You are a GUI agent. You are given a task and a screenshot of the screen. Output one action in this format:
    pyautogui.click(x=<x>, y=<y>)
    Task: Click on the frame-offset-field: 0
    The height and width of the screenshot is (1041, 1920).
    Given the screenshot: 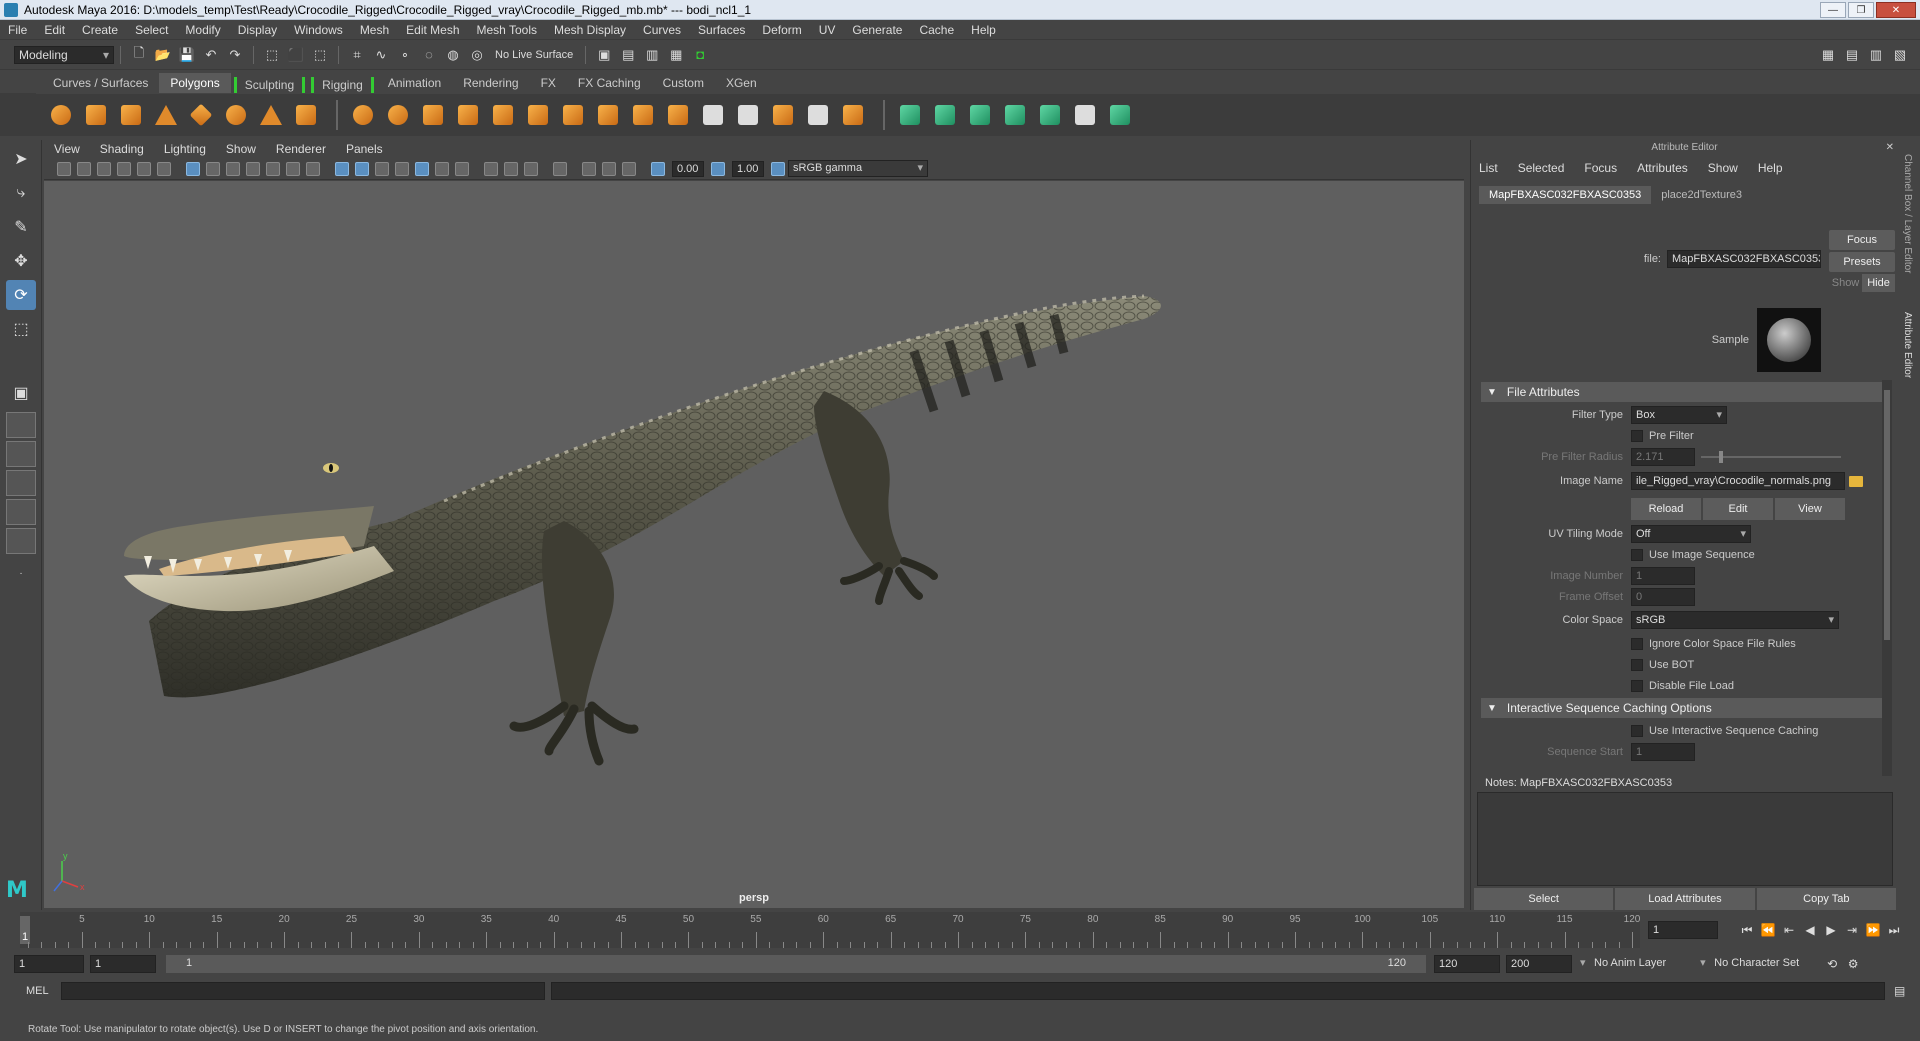 What is the action you would take?
    pyautogui.click(x=1663, y=596)
    